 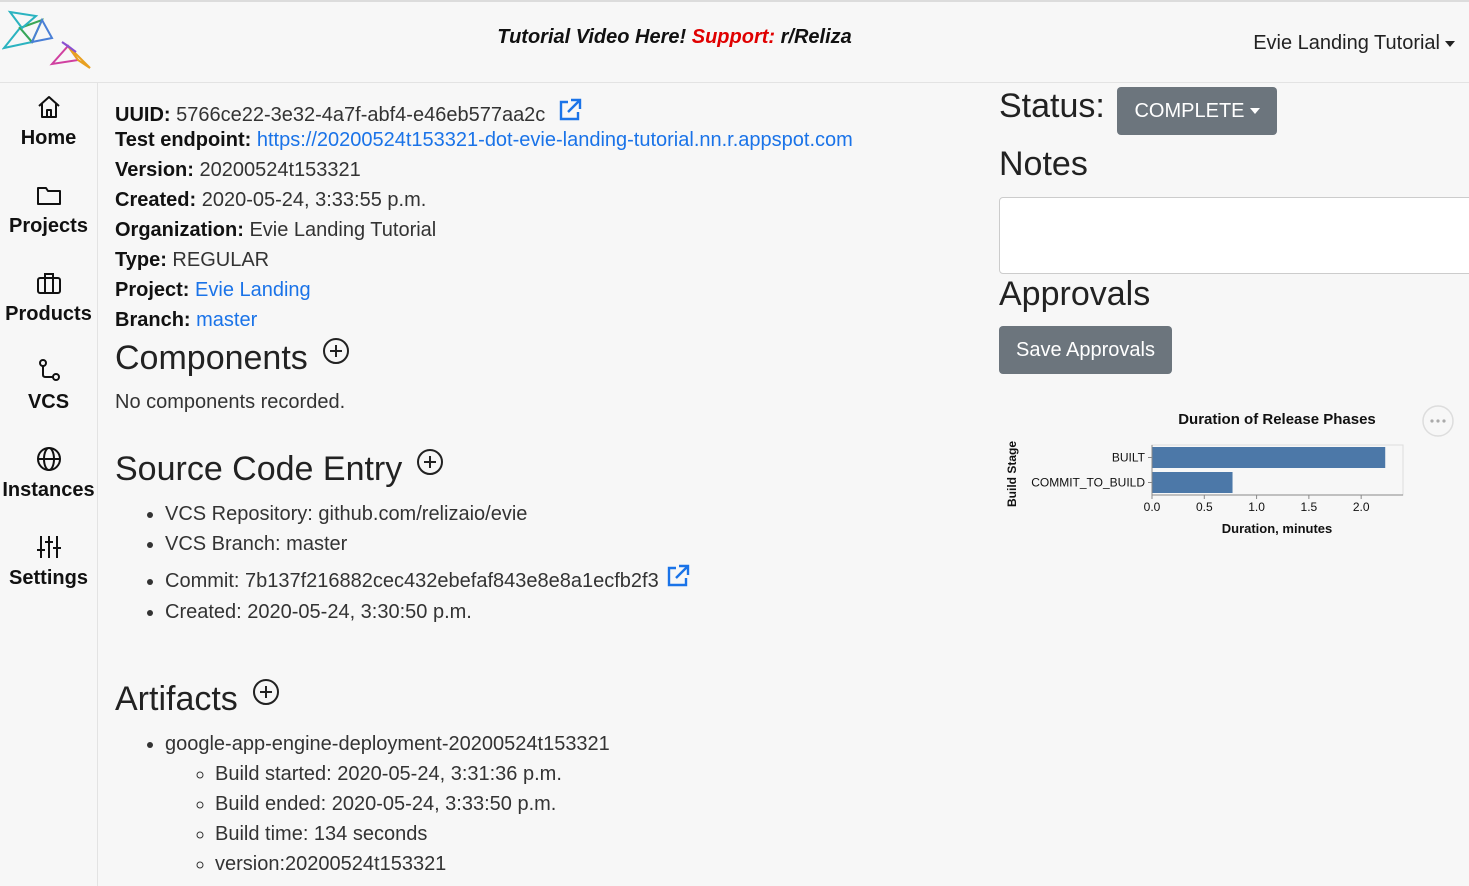 What do you see at coordinates (412, 864) in the screenshot?
I see `list-item: version:20200524t153321` at bounding box center [412, 864].